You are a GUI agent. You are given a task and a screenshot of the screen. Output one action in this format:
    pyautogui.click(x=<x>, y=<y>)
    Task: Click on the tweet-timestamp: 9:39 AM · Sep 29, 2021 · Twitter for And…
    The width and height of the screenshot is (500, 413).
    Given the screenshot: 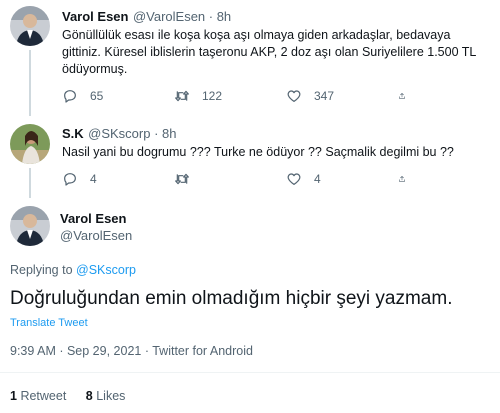 What is the action you would take?
    pyautogui.click(x=131, y=351)
    